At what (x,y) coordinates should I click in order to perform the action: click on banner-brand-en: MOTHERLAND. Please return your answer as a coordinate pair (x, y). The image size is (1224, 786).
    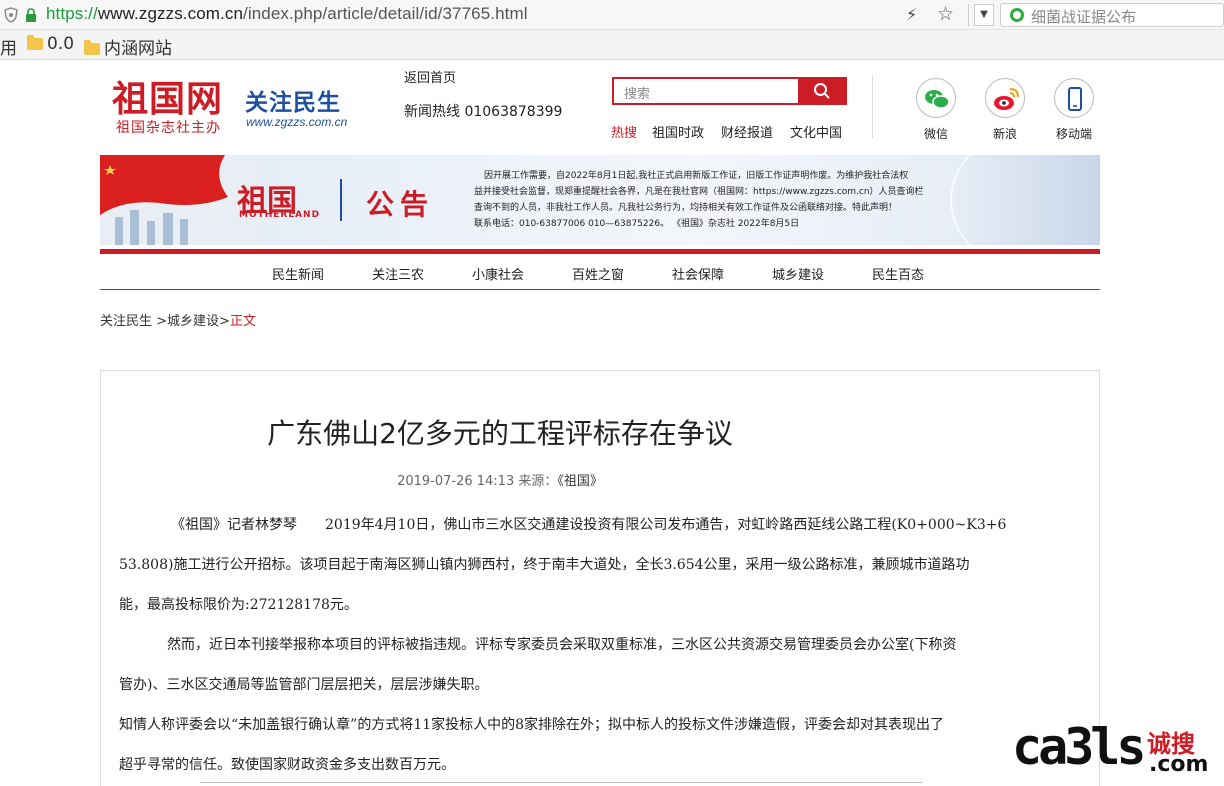
    Looking at the image, I should click on (280, 215).